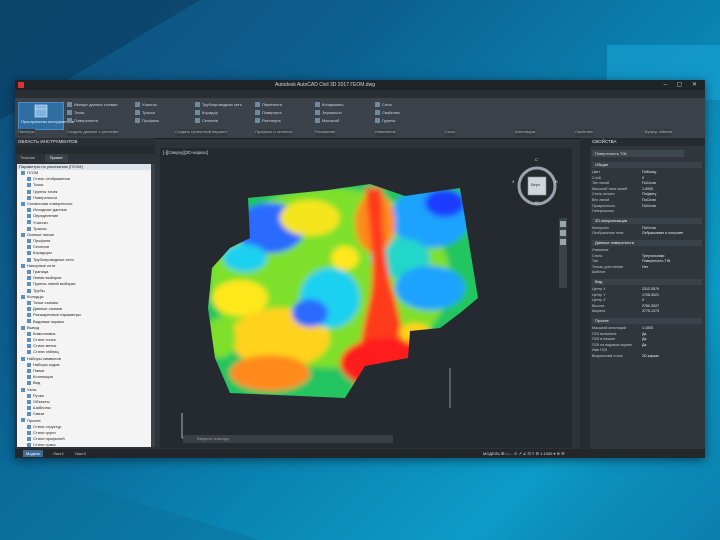  I want to click on toolspace-button: Пространство инструментов, so click(46, 116).